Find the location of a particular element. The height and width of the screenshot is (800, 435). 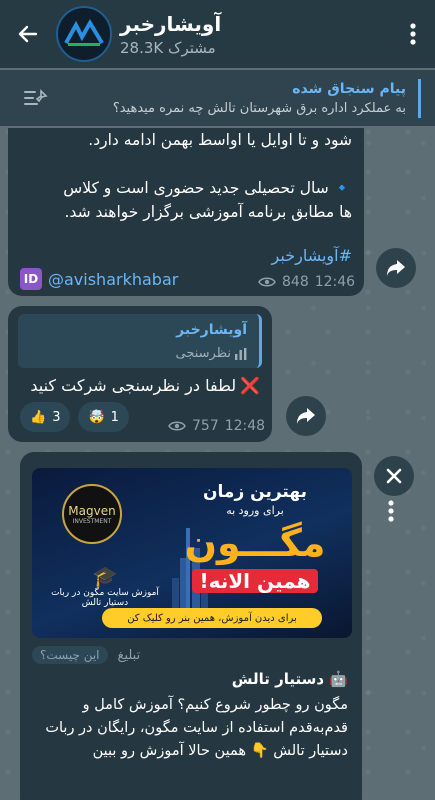

channel-title: آویشارخبر is located at coordinates (171, 23).